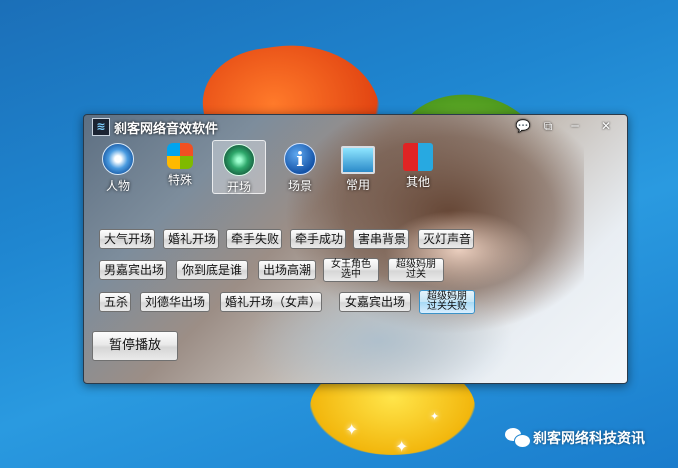  Describe the element at coordinates (355, 126) in the screenshot. I see `title-bar: ≋ 刹客网络音效软件 💬 ⧉ ─ ✕` at that location.